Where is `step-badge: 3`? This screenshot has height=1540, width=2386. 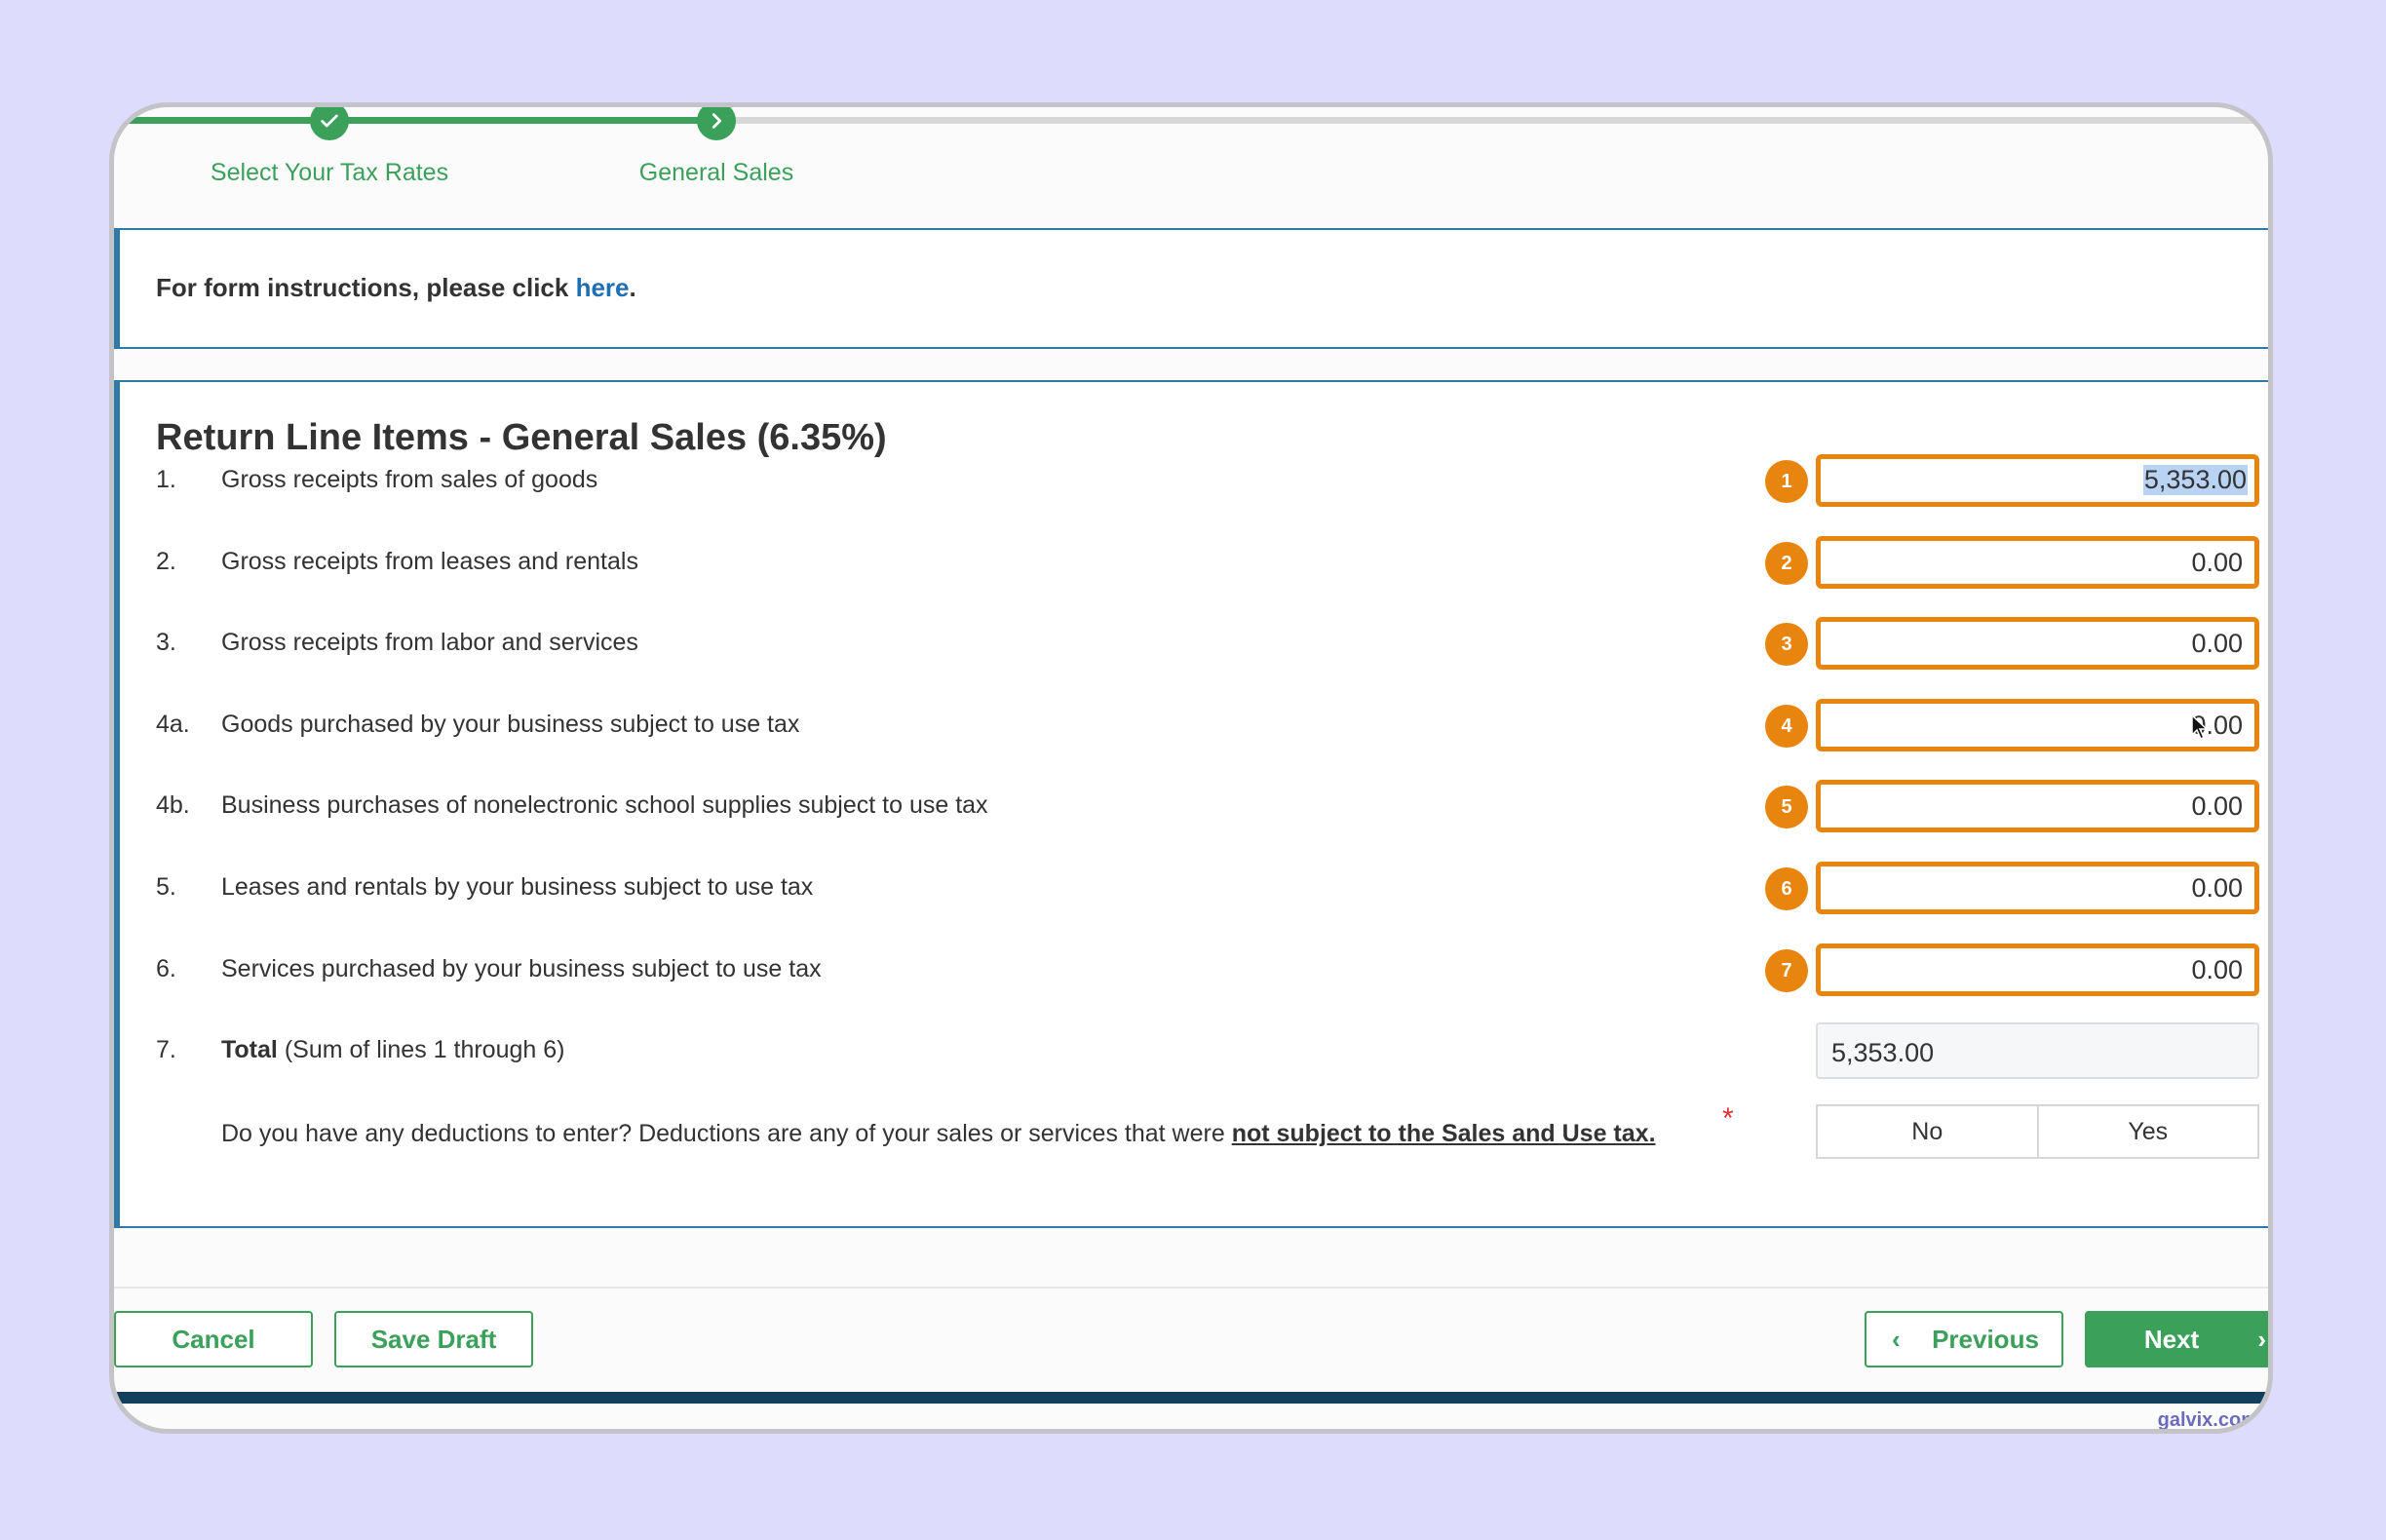 step-badge: 3 is located at coordinates (1786, 644).